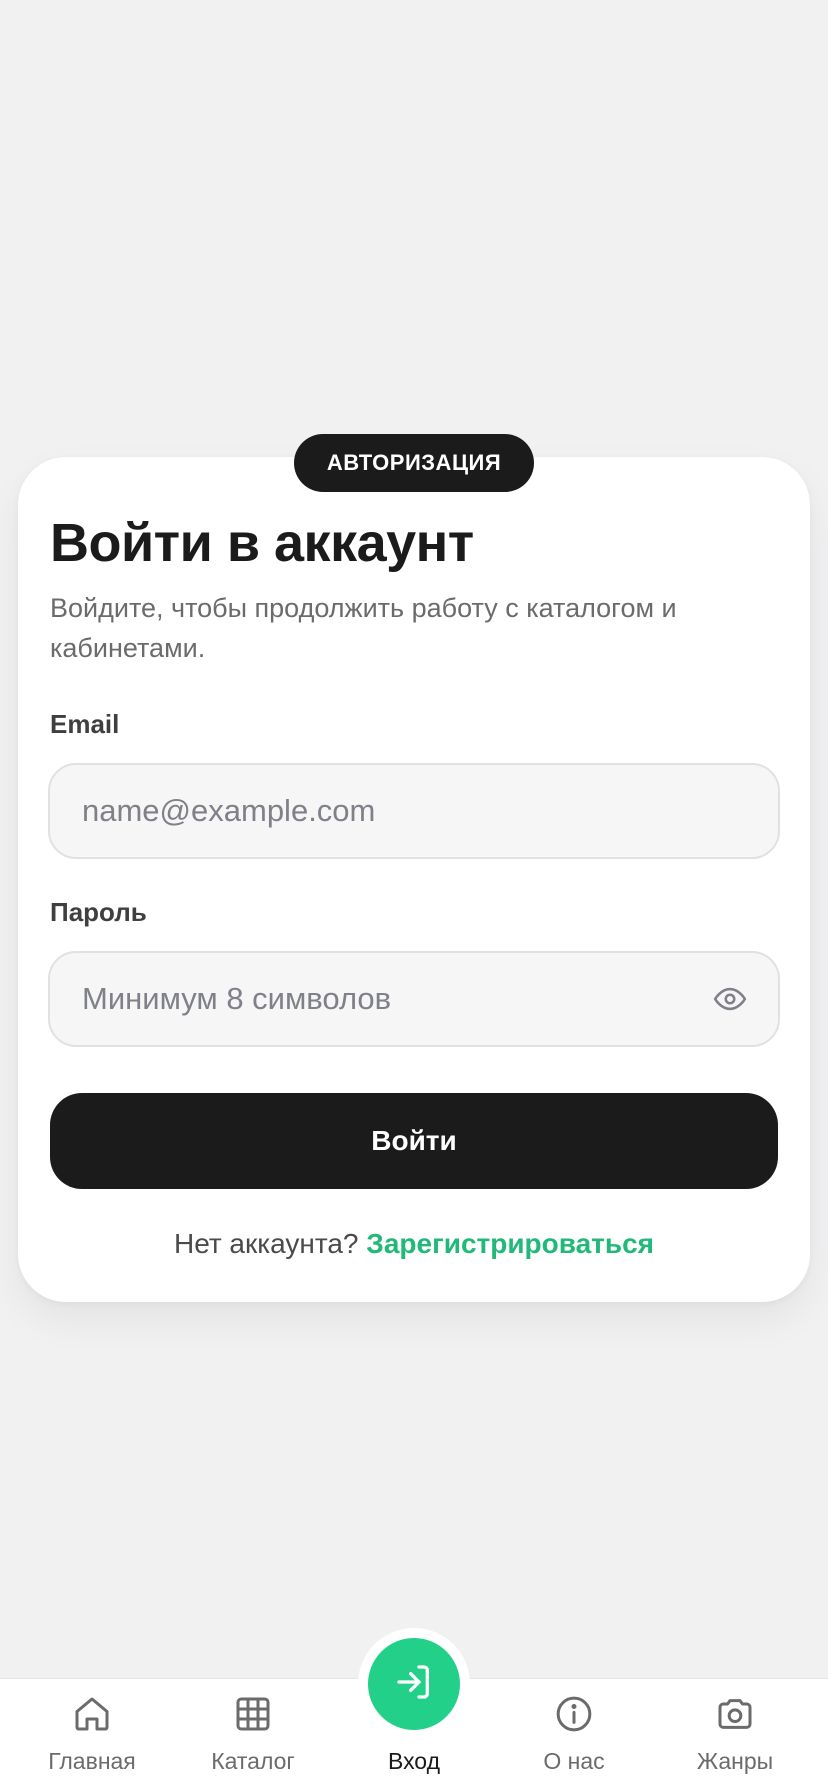 The height and width of the screenshot is (1792, 828). What do you see at coordinates (574, 1739) in the screenshot?
I see `nav-item-about: О нас` at bounding box center [574, 1739].